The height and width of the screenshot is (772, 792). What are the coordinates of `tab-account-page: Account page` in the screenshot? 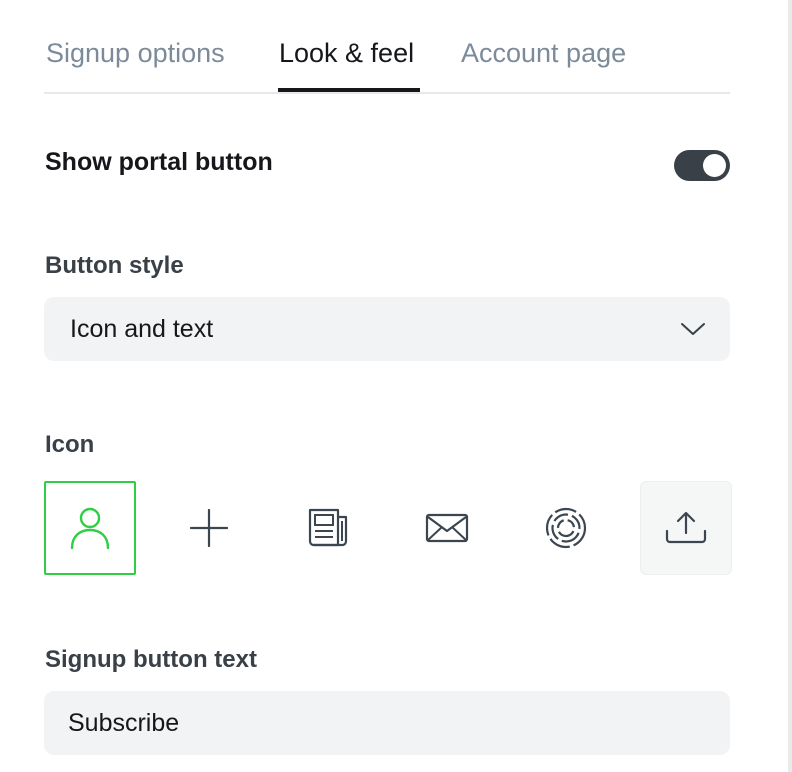 It's located at (543, 53).